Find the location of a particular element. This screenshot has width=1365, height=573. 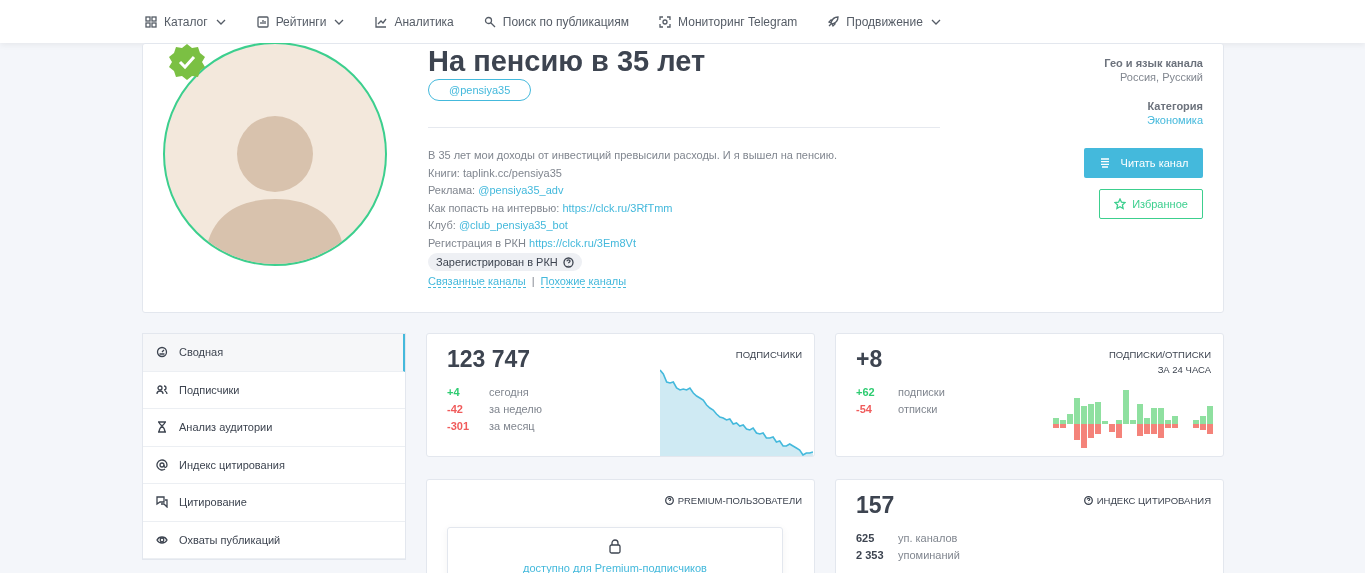

card-title: ПОДПИСКИ/ОТПИСКИ is located at coordinates (1159, 355).